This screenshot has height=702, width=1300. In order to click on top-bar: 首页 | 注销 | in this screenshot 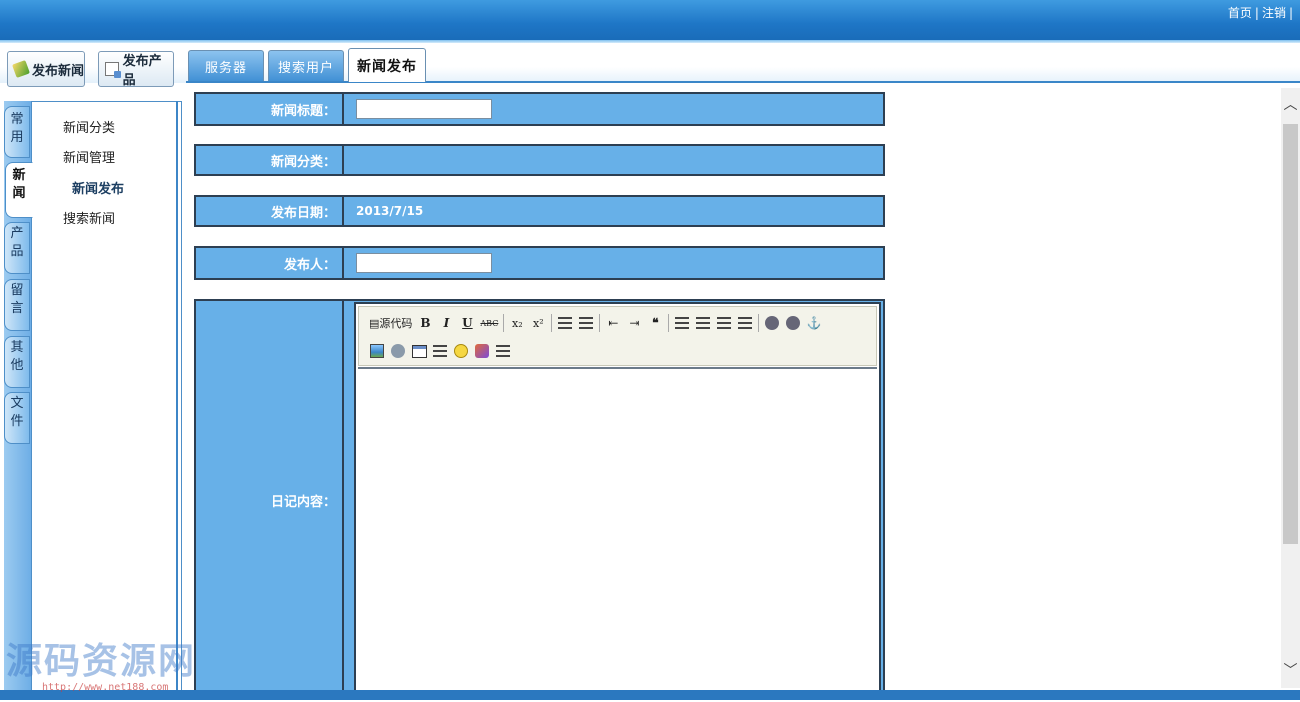, I will do `click(650, 20)`.